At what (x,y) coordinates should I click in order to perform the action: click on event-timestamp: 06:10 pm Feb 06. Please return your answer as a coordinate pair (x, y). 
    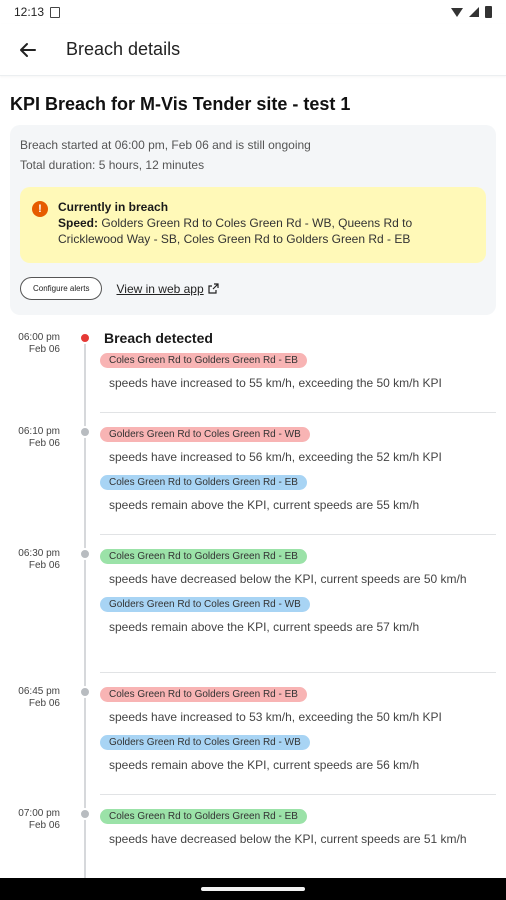
    Looking at the image, I should click on (30, 438).